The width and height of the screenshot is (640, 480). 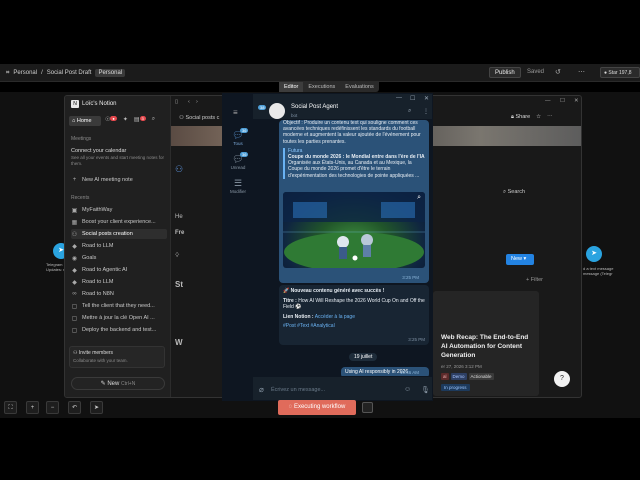 What do you see at coordinates (407, 389) in the screenshot?
I see `emoji-icon: ☺` at bounding box center [407, 389].